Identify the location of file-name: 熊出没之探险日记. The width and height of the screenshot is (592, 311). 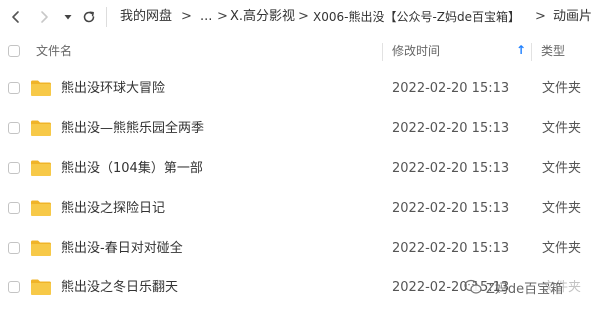
(113, 209).